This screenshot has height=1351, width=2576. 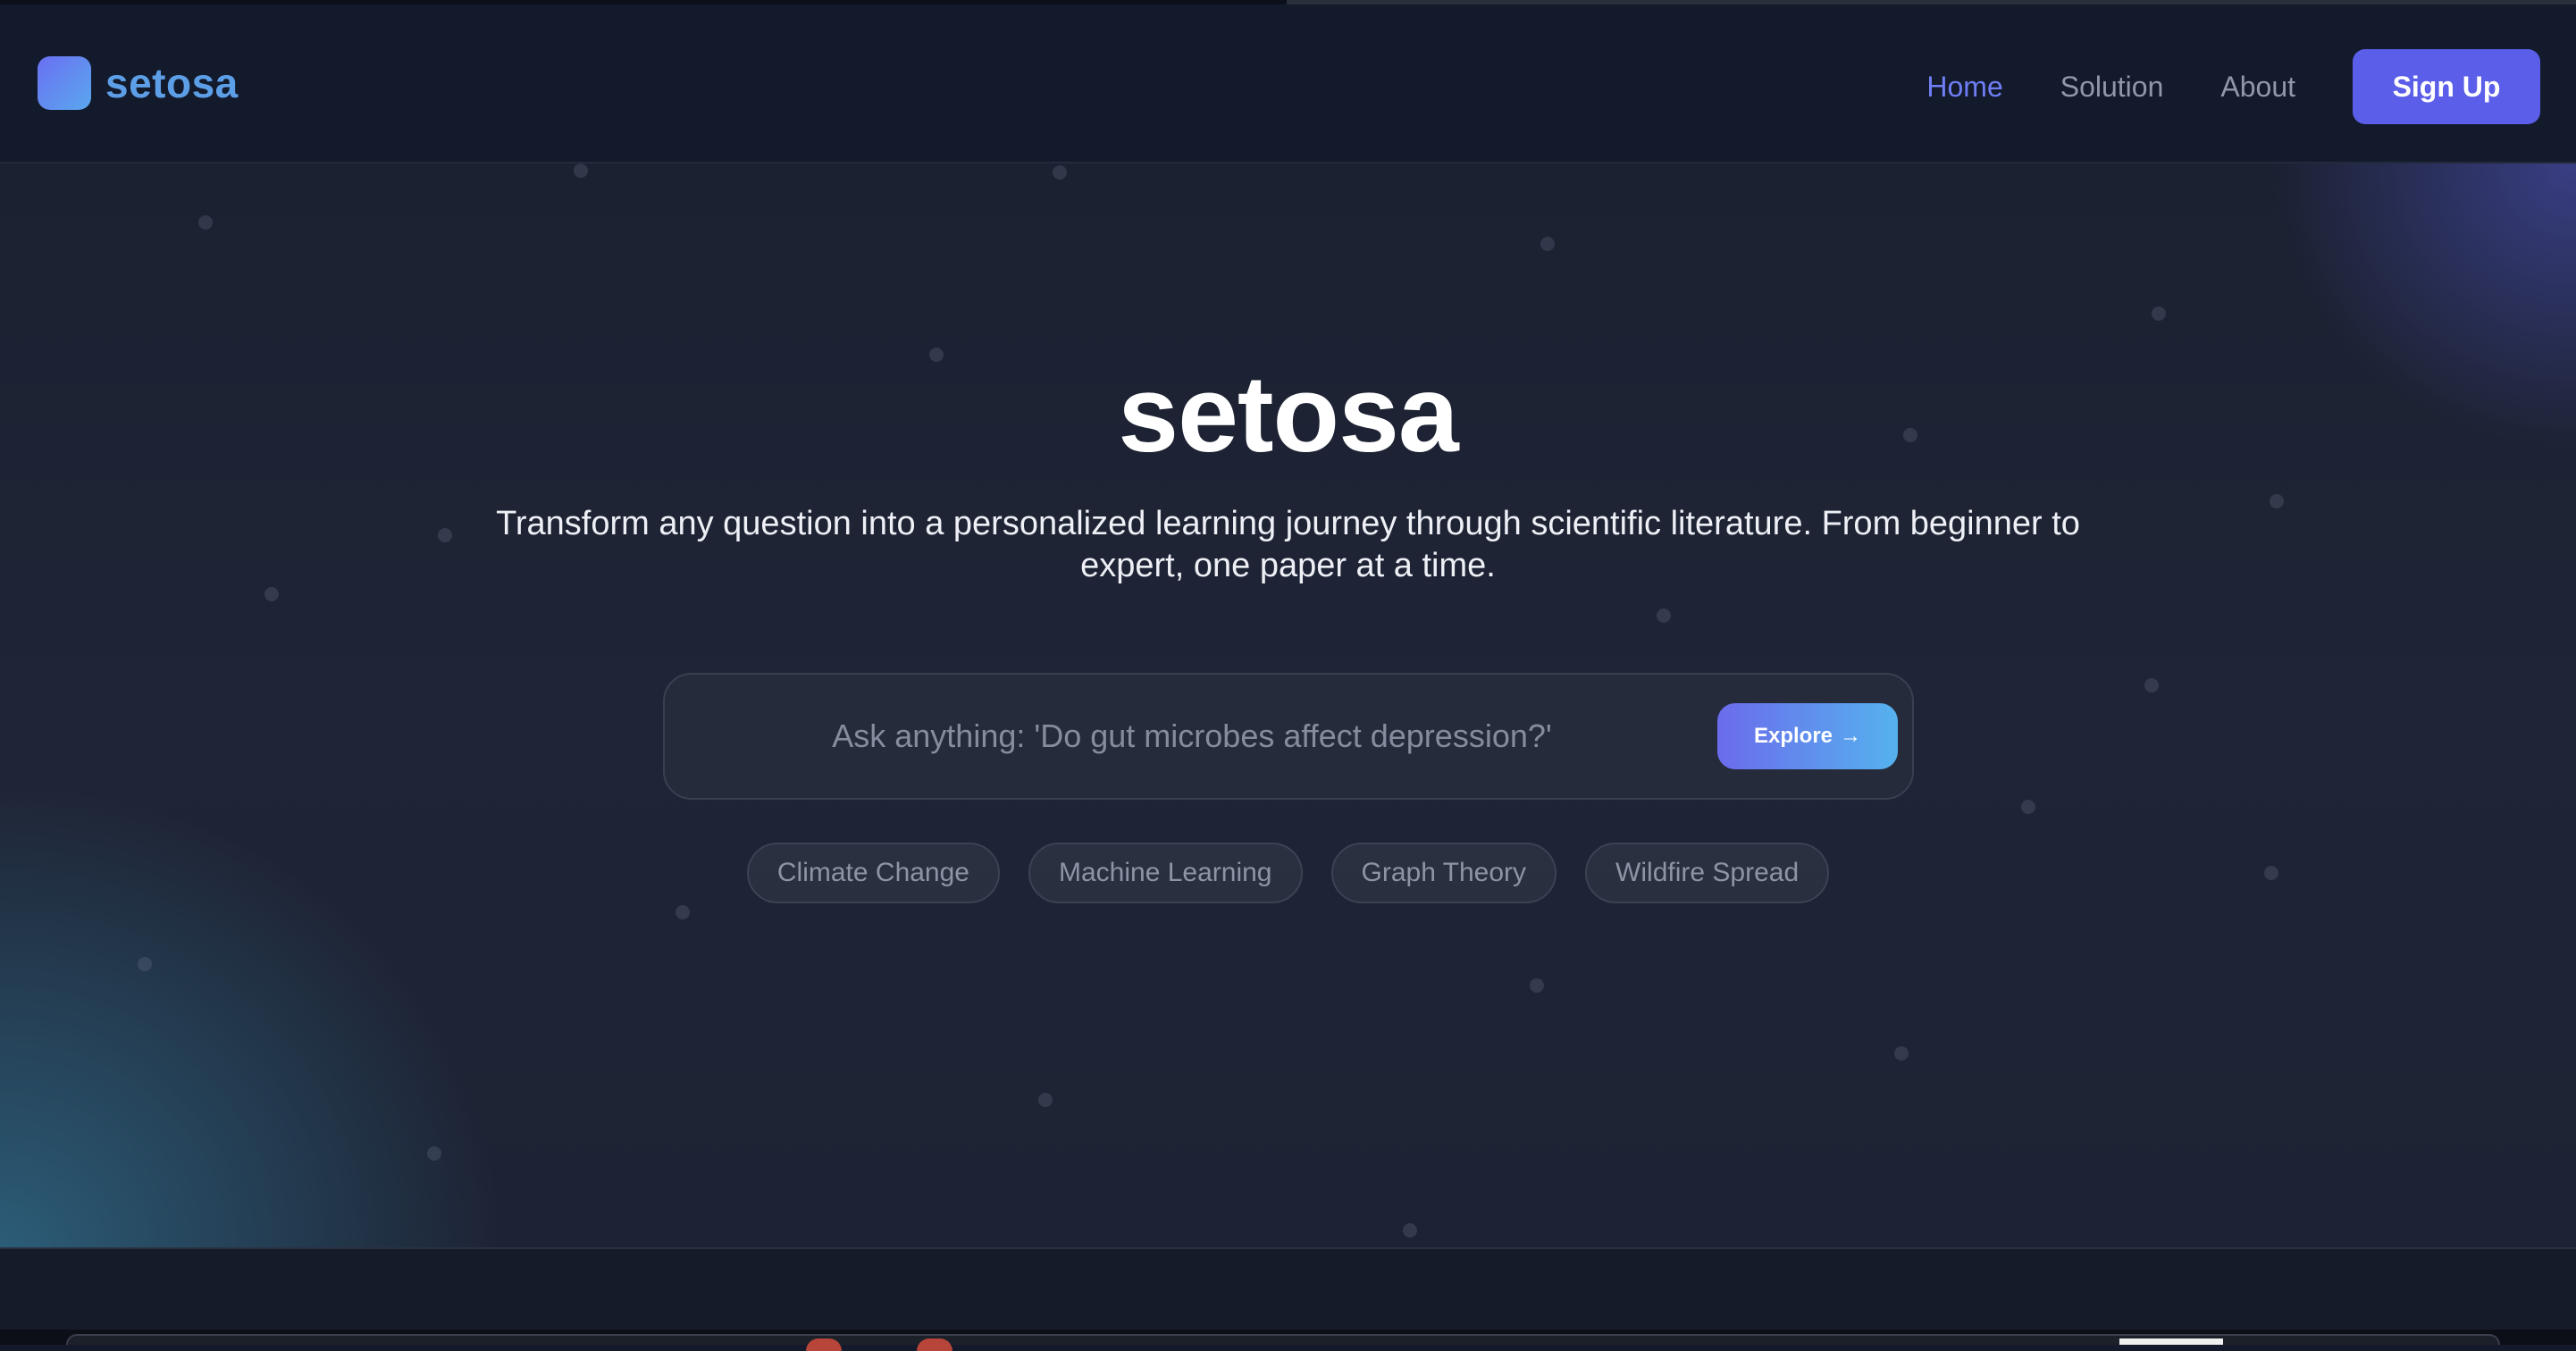 I want to click on header: setosa Home Solution About Sign Up, so click(x=1288, y=84).